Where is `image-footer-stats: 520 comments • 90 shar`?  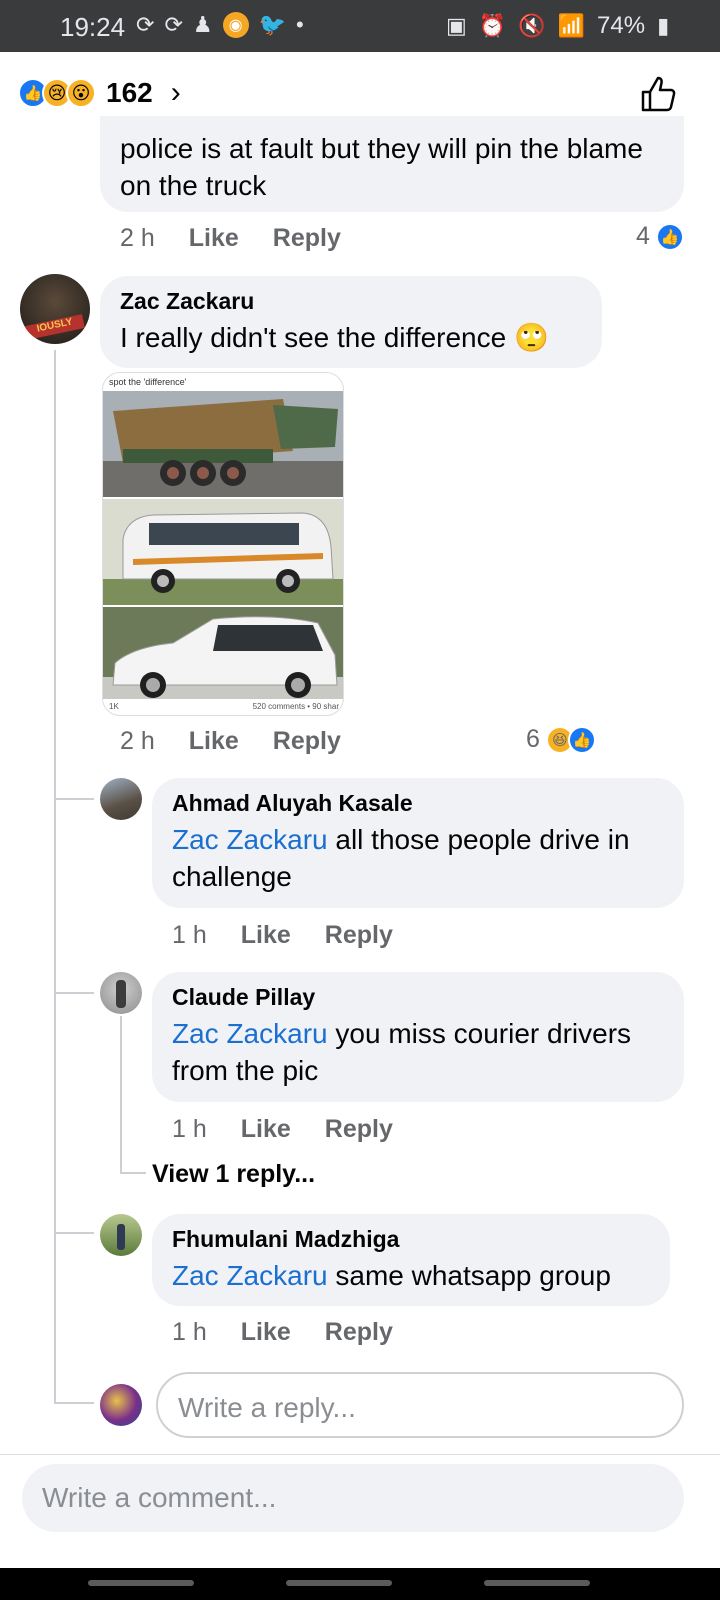 image-footer-stats: 520 comments • 90 shar is located at coordinates (295, 706).